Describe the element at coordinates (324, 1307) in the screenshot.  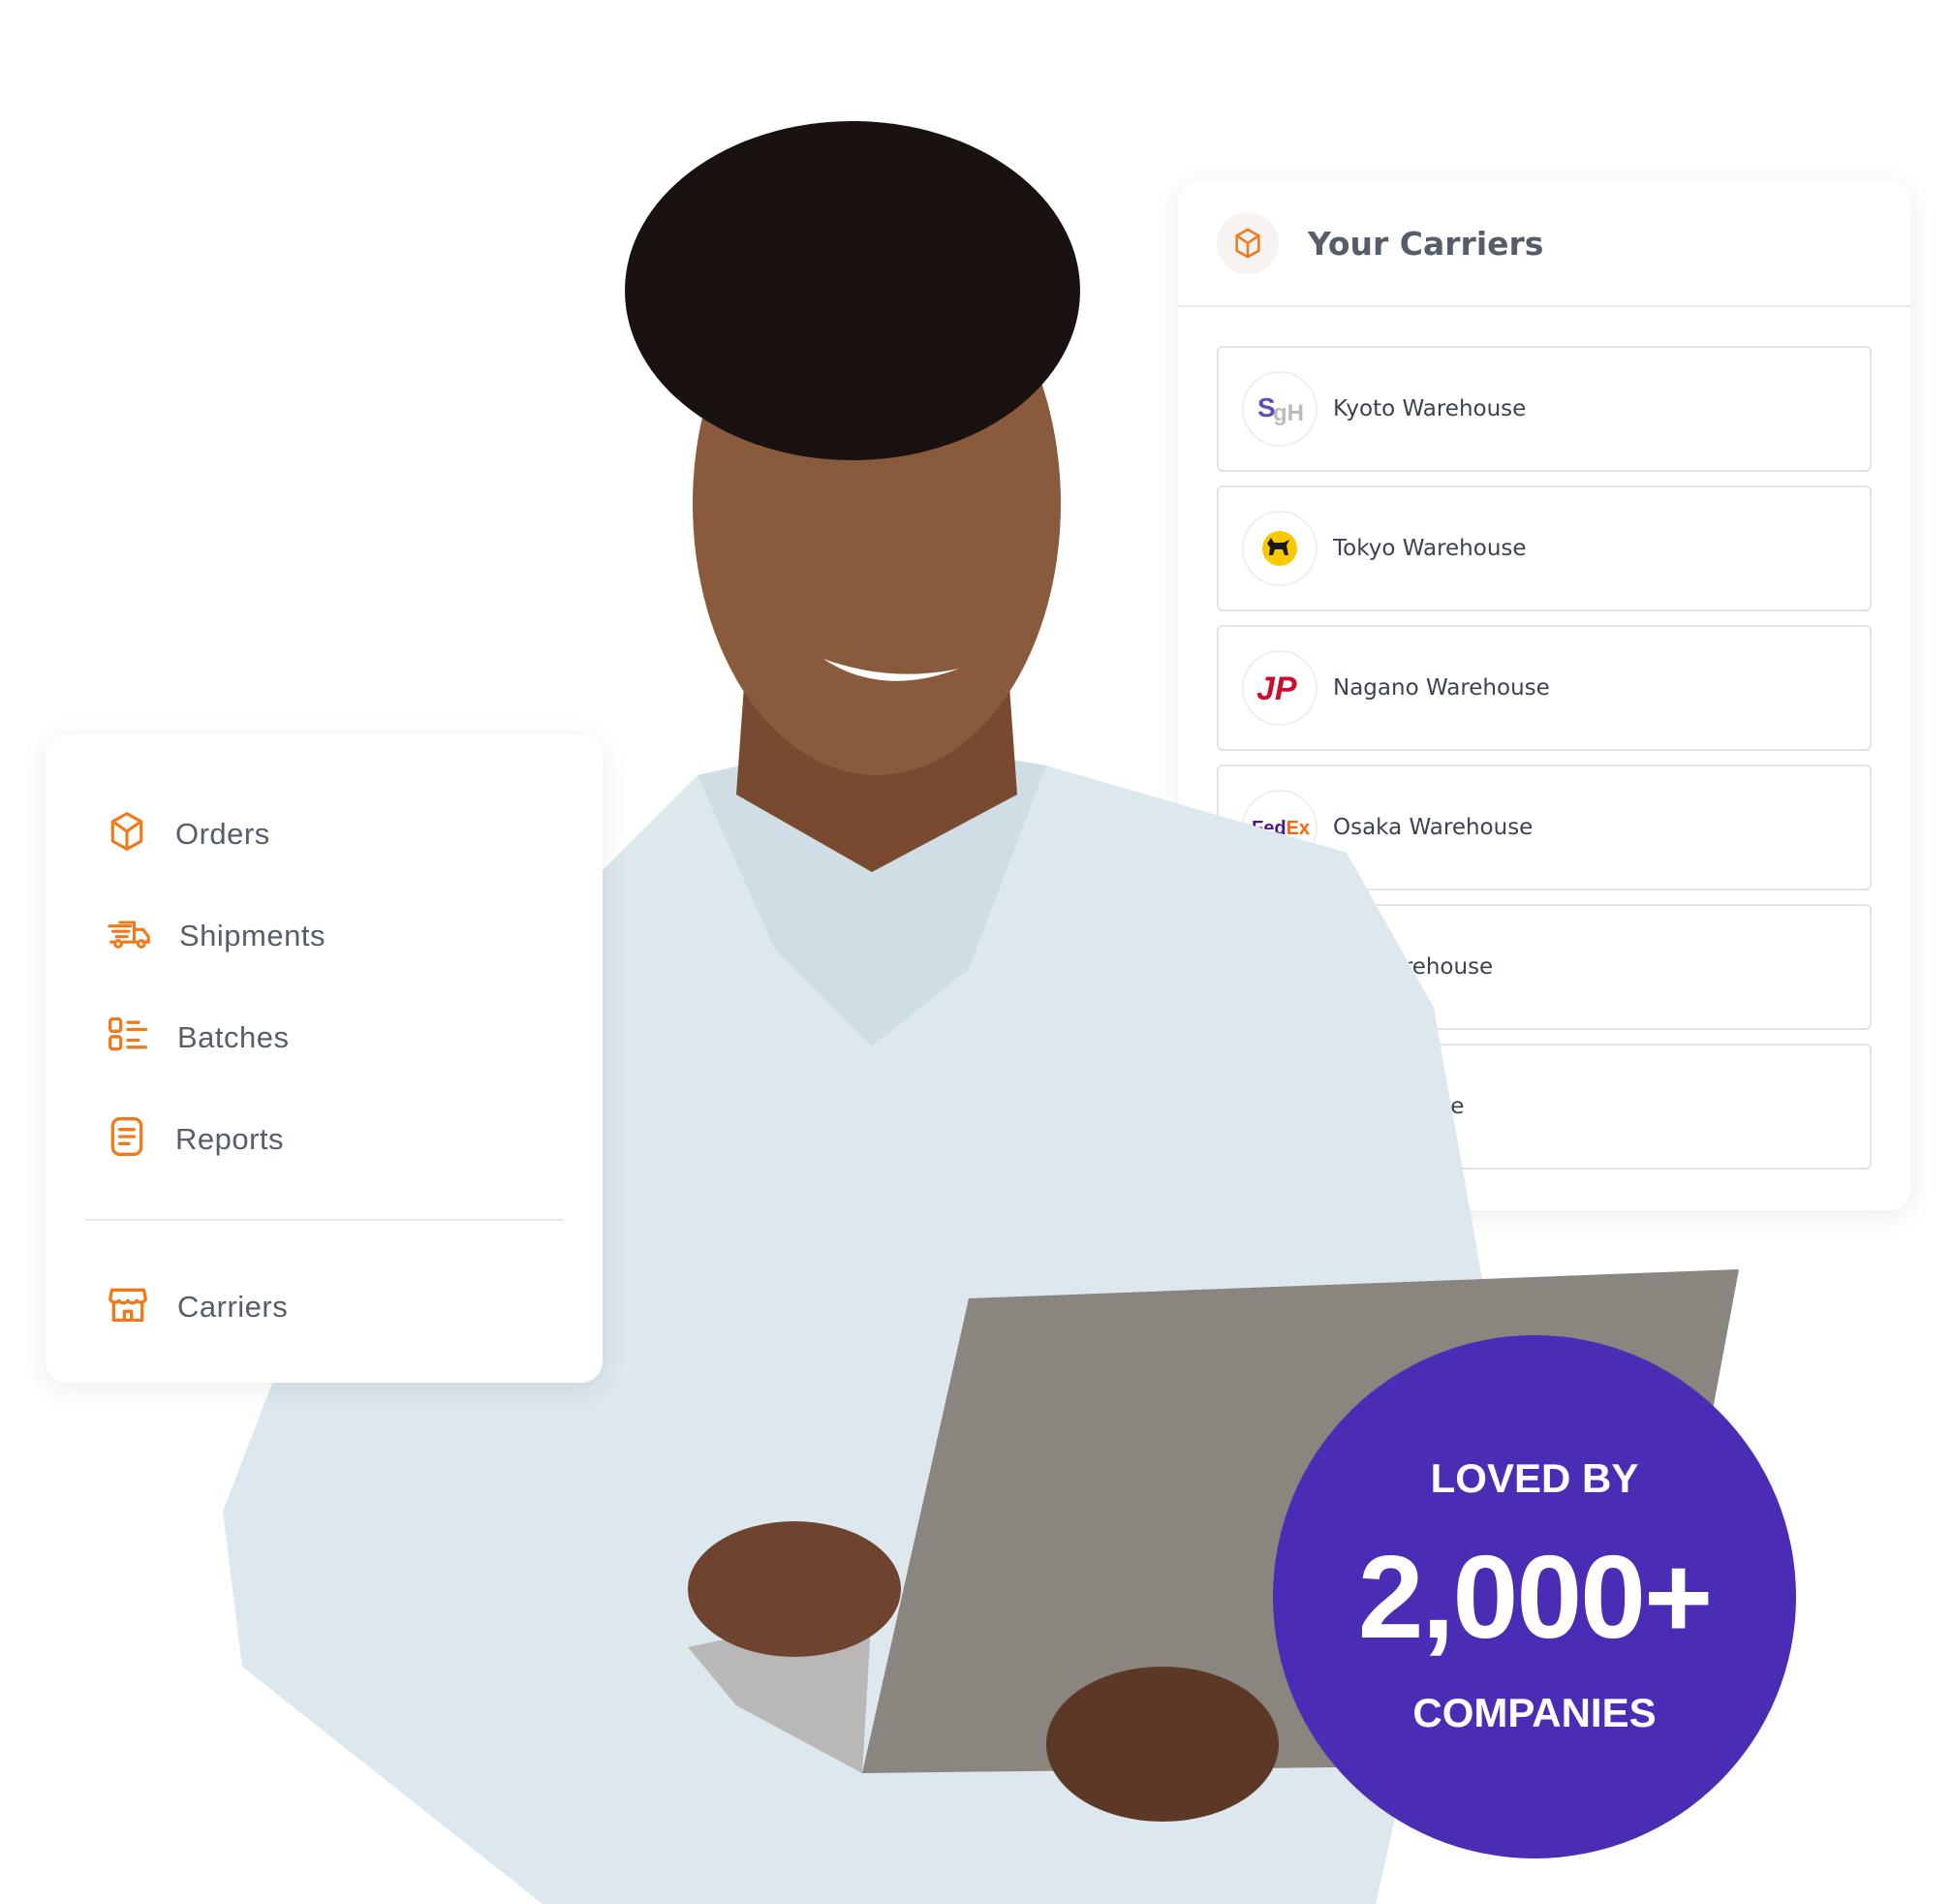
I see `sidebar-item-carriers: Carriers` at that location.